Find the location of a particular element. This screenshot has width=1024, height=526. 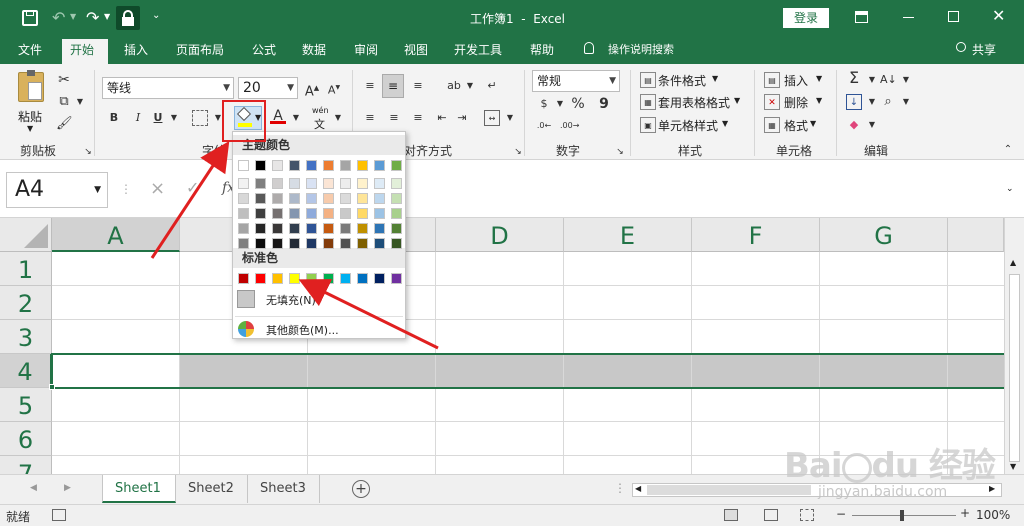

annotation-arrow-to-yellow is located at coordinates (368, 314).